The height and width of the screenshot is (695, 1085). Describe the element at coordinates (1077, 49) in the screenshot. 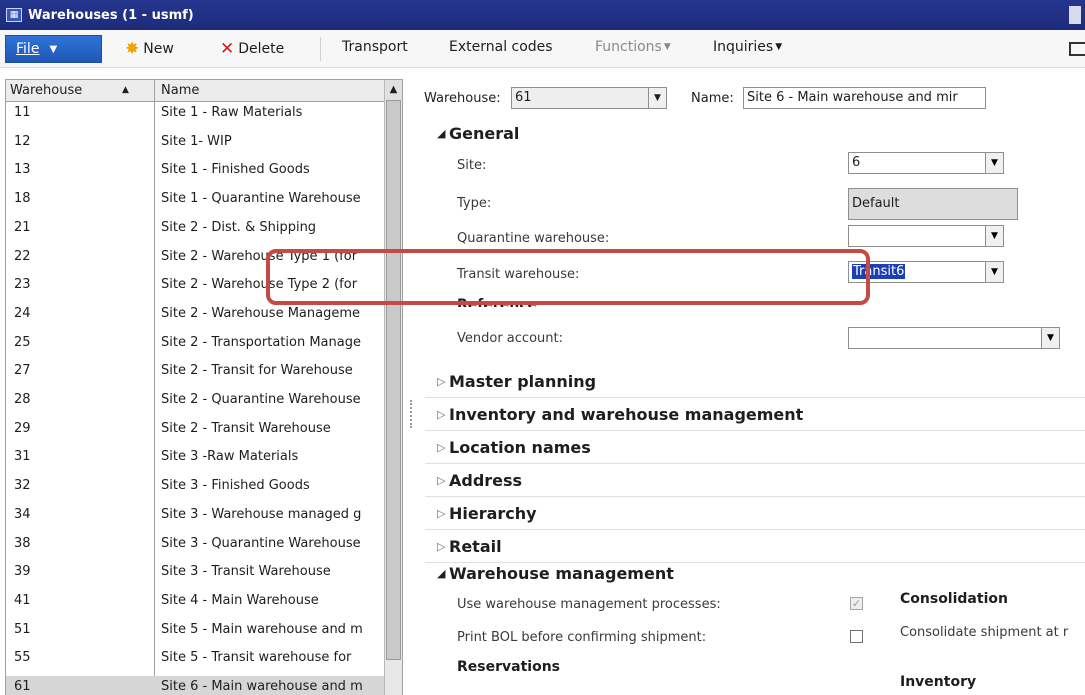

I see `window-layout-icon` at that location.